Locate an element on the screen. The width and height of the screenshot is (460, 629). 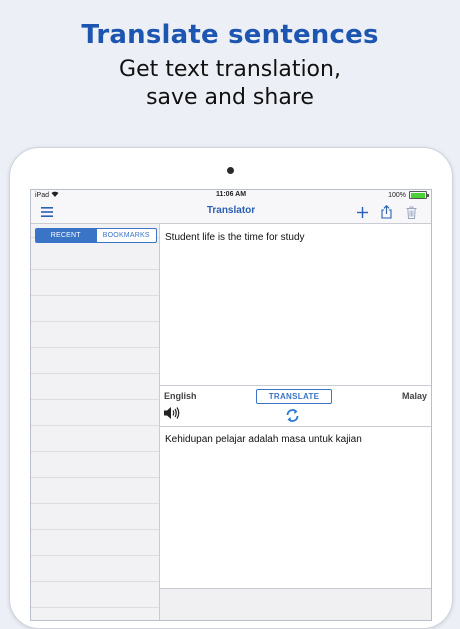
history-segmented-control: RECENT BOOKMARKS is located at coordinates (96, 235).